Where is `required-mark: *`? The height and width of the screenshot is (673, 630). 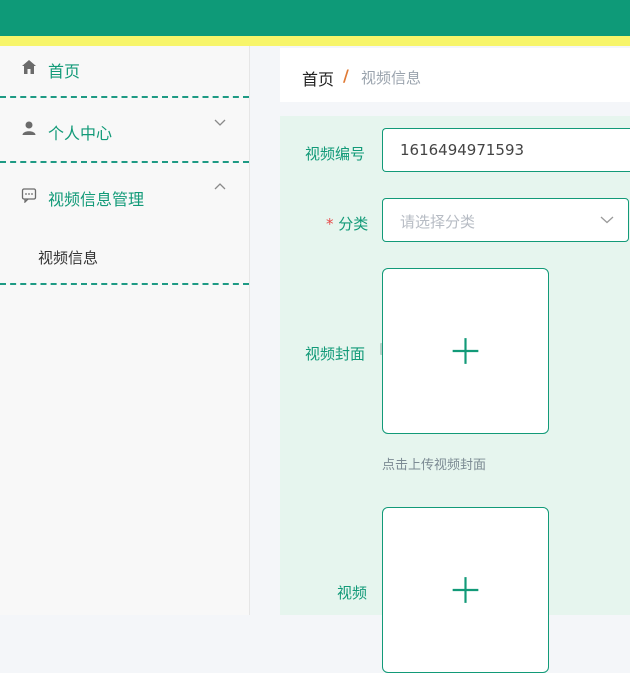
required-mark: * is located at coordinates (330, 224).